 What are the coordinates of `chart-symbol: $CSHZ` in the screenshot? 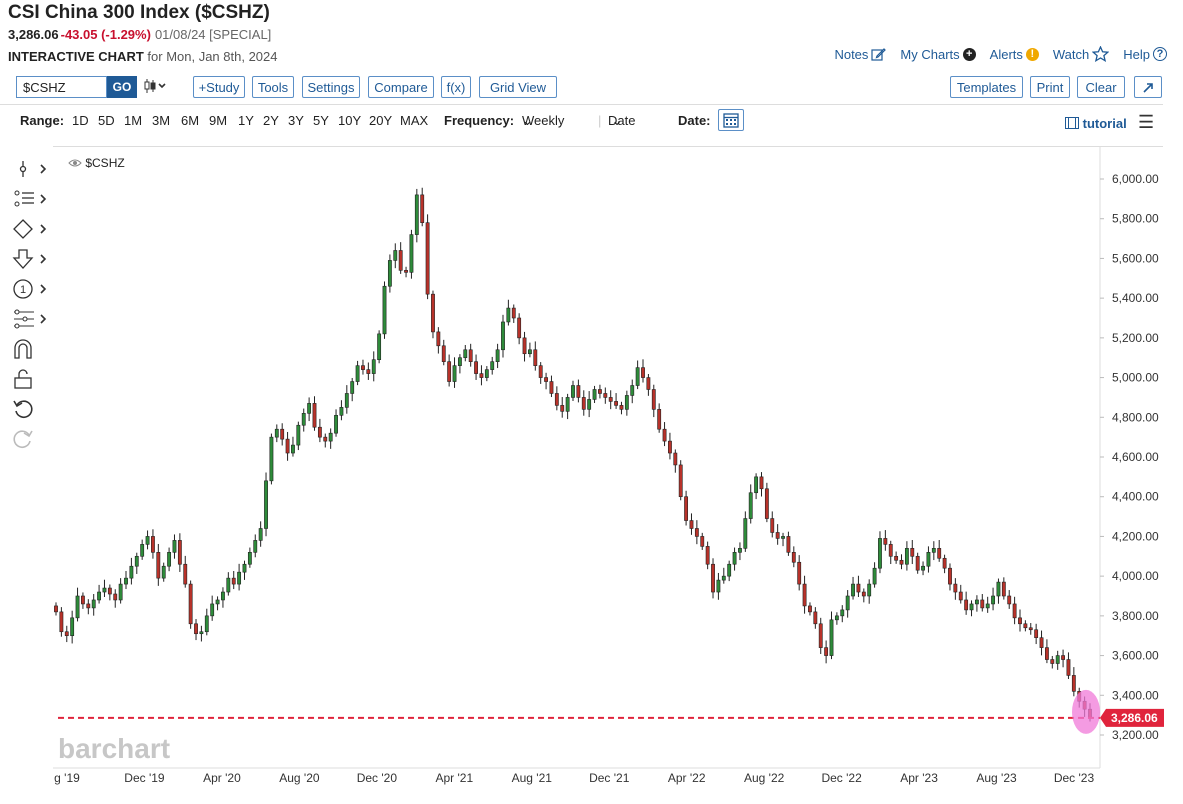 It's located at (105, 163).